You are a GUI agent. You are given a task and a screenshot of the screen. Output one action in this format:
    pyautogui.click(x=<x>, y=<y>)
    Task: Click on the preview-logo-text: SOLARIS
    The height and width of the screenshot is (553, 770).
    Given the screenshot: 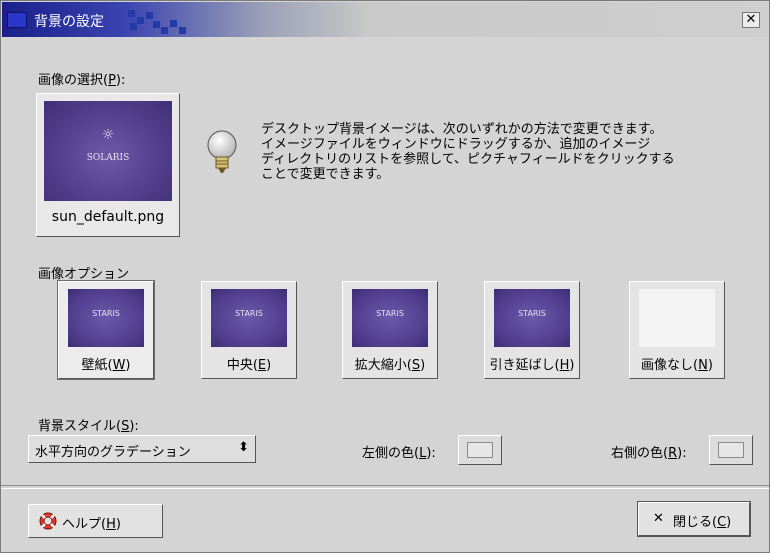 What is the action you would take?
    pyautogui.click(x=108, y=158)
    